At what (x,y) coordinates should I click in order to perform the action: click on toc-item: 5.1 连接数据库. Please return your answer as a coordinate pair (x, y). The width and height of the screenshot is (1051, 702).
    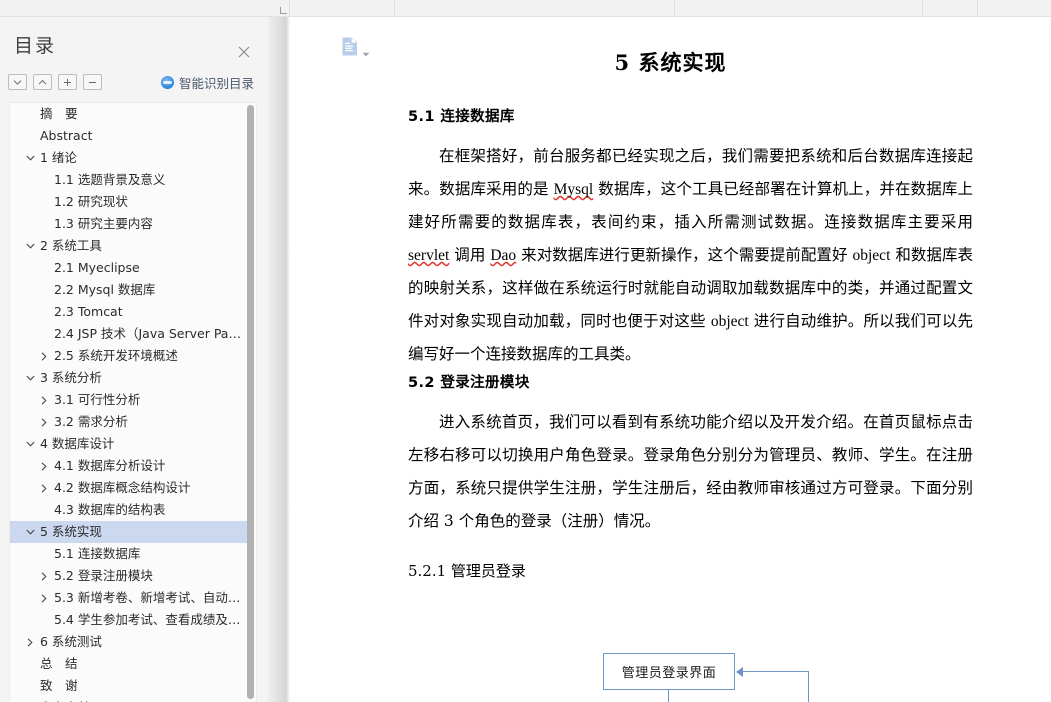
    Looking at the image, I should click on (129, 554).